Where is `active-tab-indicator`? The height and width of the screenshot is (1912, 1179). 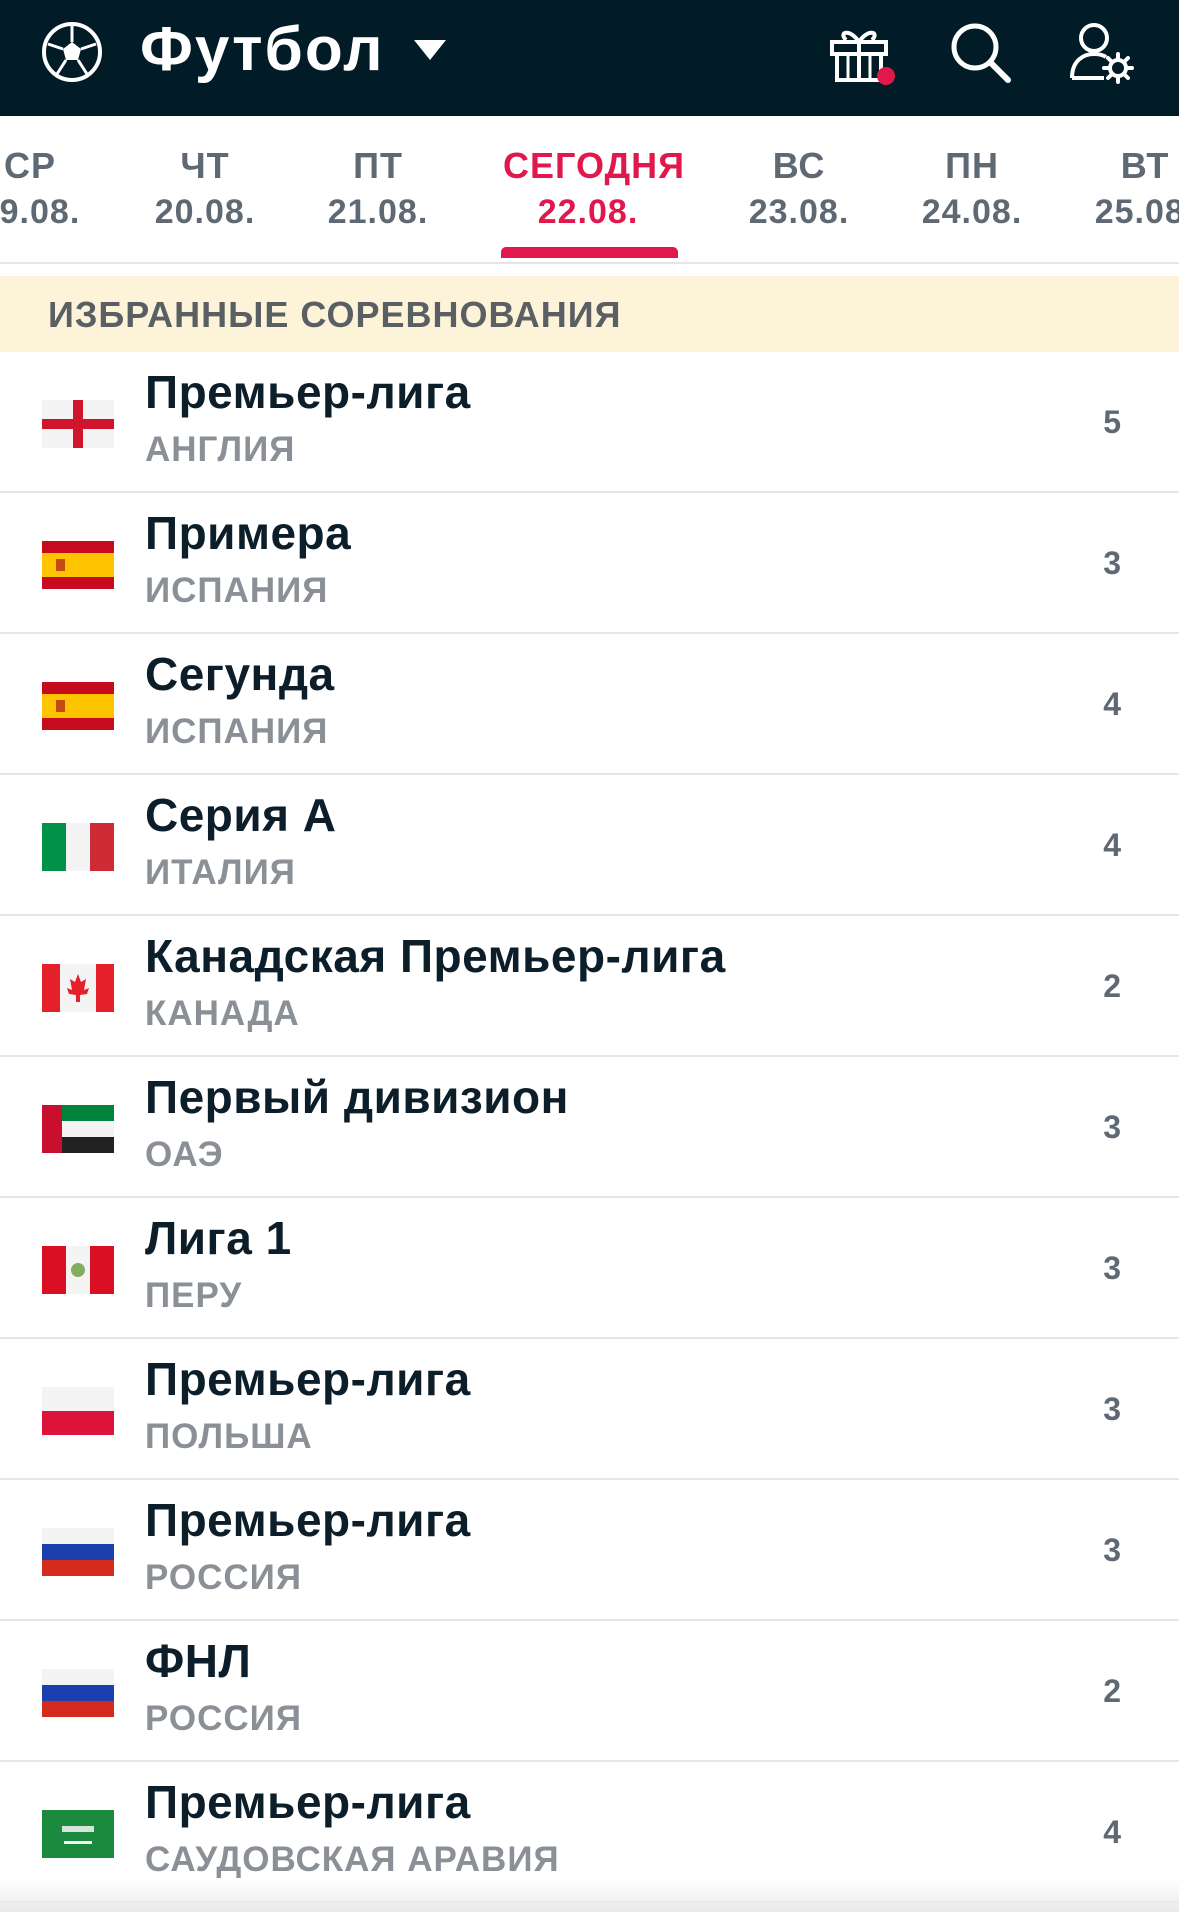
active-tab-indicator is located at coordinates (589, 252).